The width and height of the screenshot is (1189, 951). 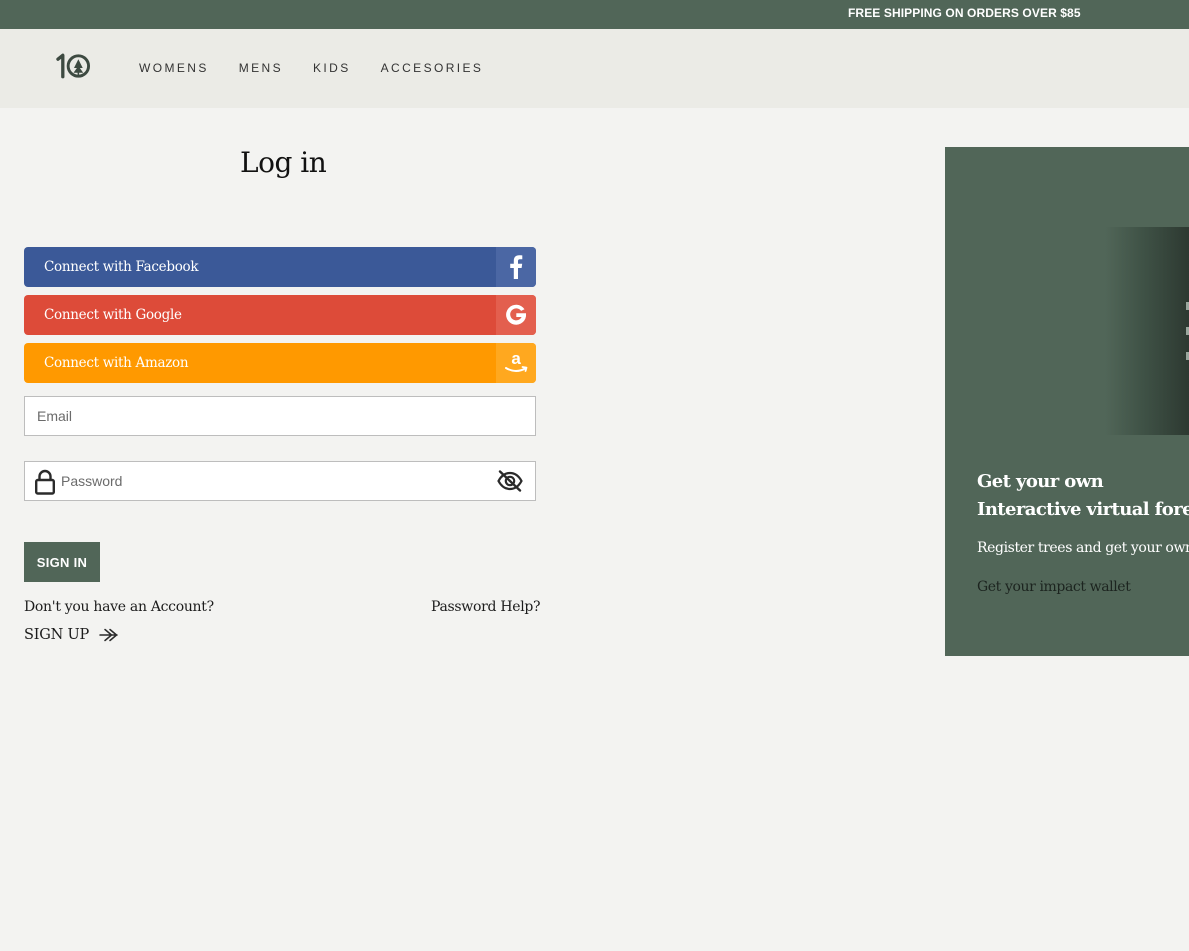 What do you see at coordinates (510, 483) in the screenshot?
I see `toggle-password-visibility-icon` at bounding box center [510, 483].